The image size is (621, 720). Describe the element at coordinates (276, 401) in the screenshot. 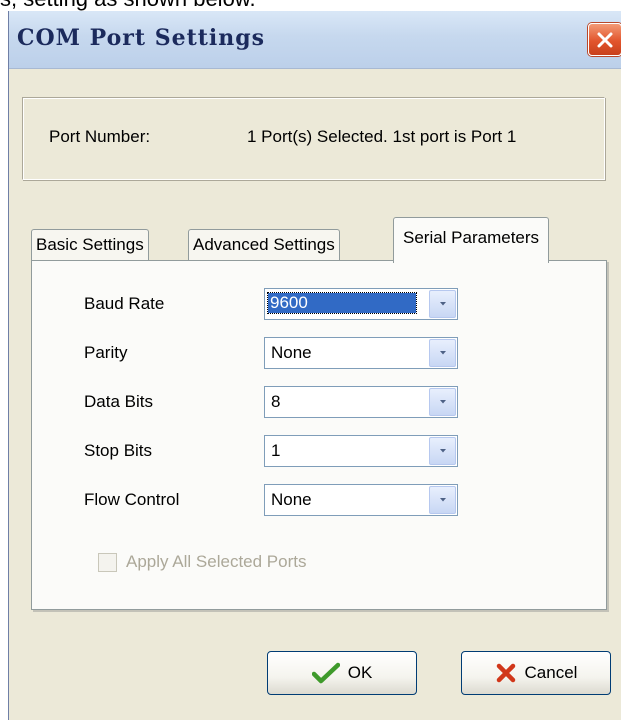

I see `data-bits-value: 8` at that location.